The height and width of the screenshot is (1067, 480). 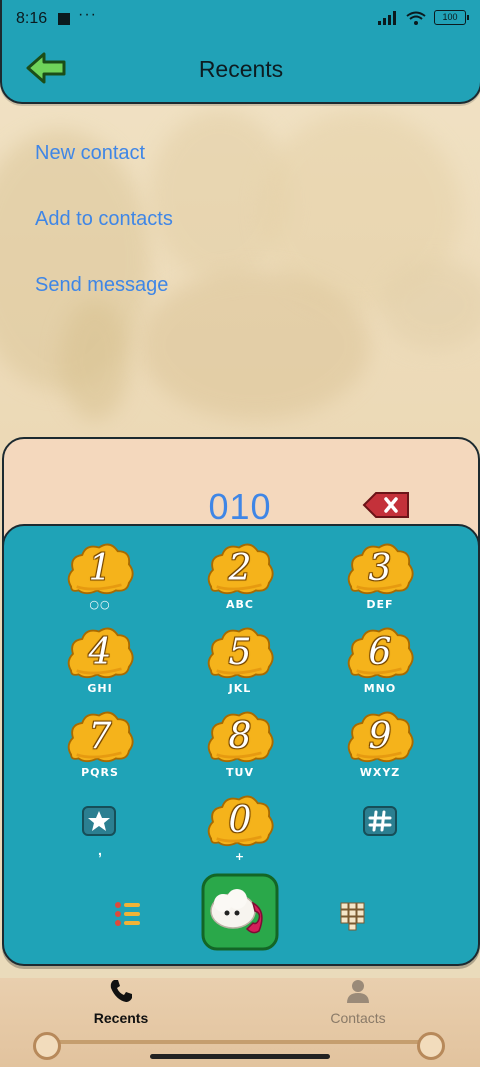 What do you see at coordinates (358, 1018) in the screenshot?
I see `tab-contacts-label: Contacts` at bounding box center [358, 1018].